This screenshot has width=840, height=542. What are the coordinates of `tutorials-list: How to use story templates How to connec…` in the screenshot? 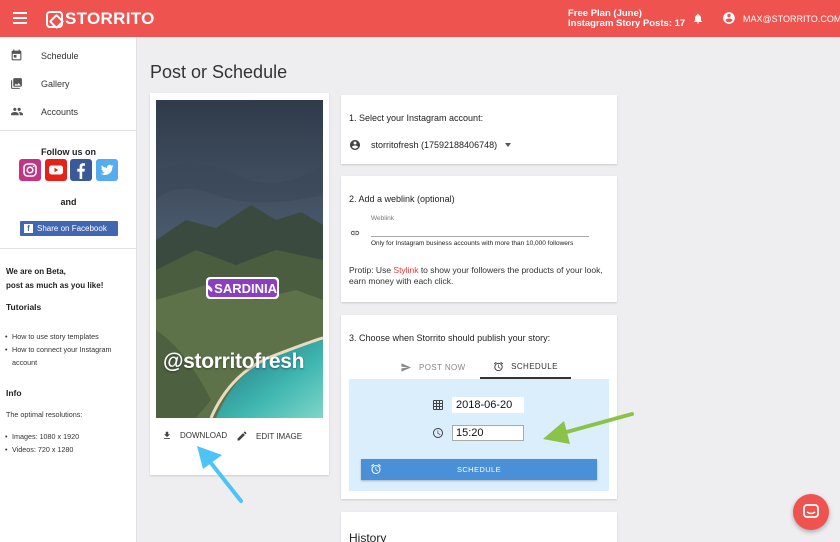 It's located at (69, 349).